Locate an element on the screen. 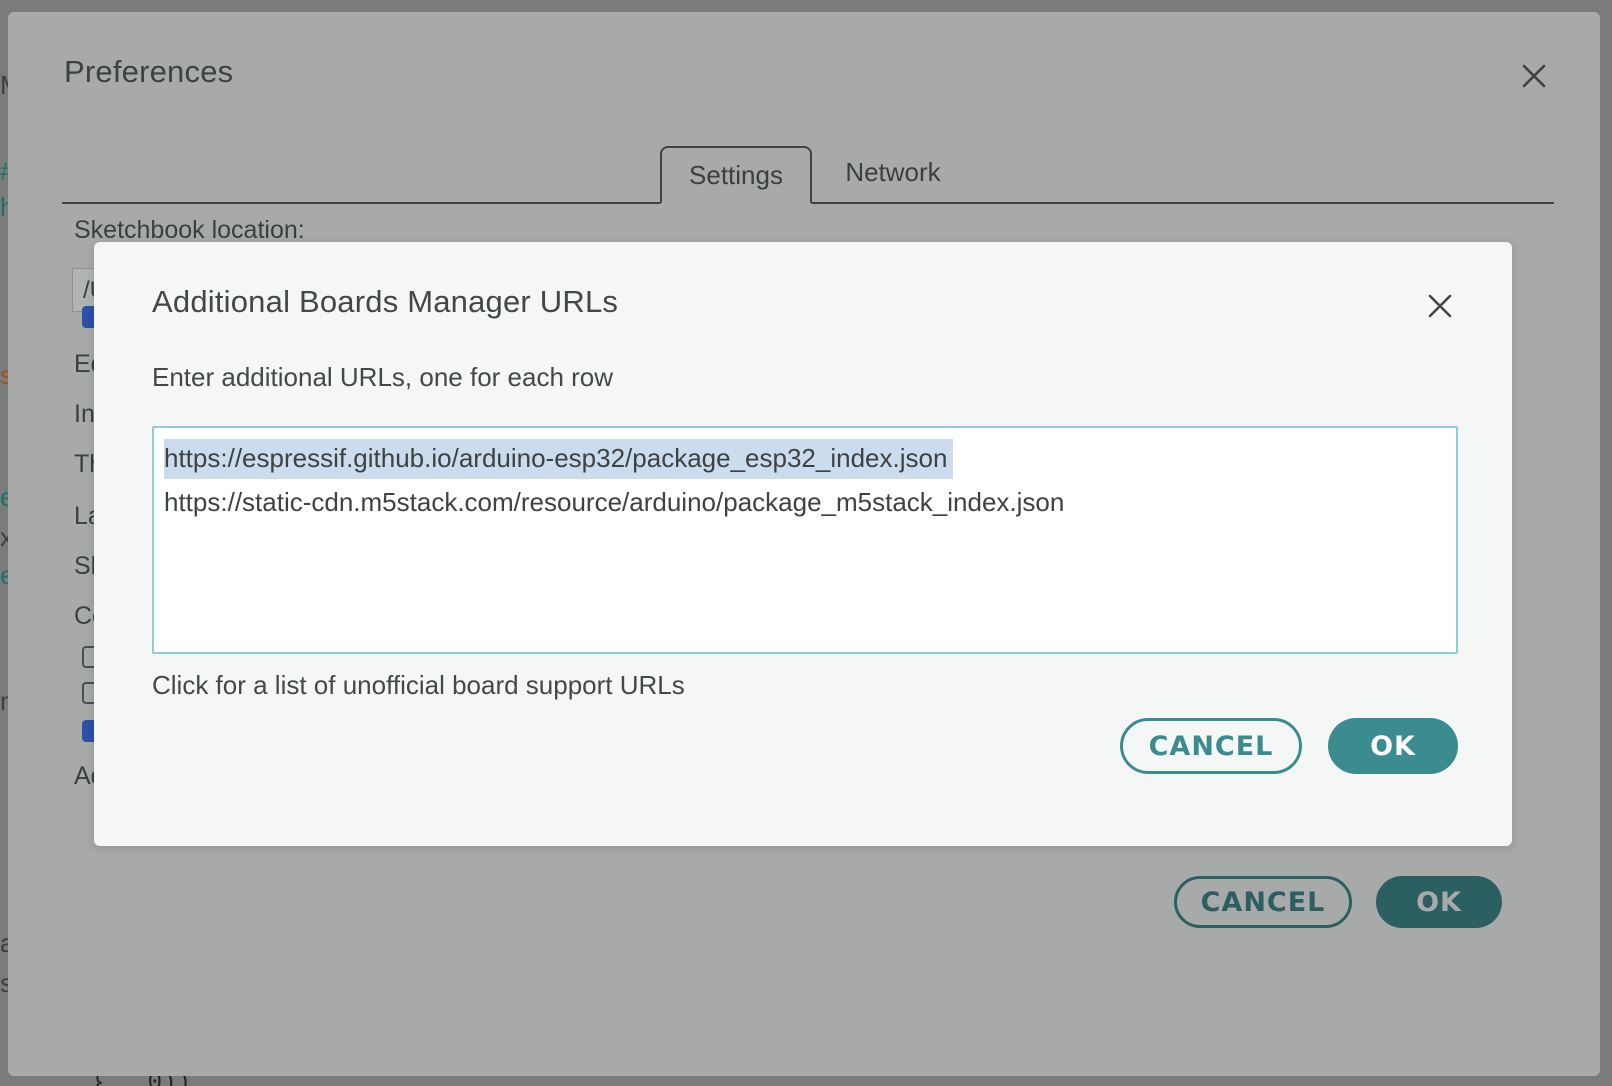  preferences-tab-bar: Settings Network is located at coordinates (808, 168).